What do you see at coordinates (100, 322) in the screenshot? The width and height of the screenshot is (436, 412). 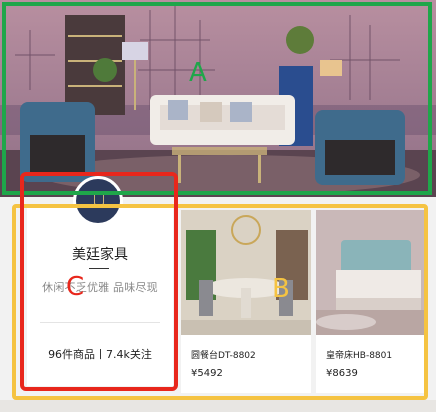 I see `store-divider` at bounding box center [100, 322].